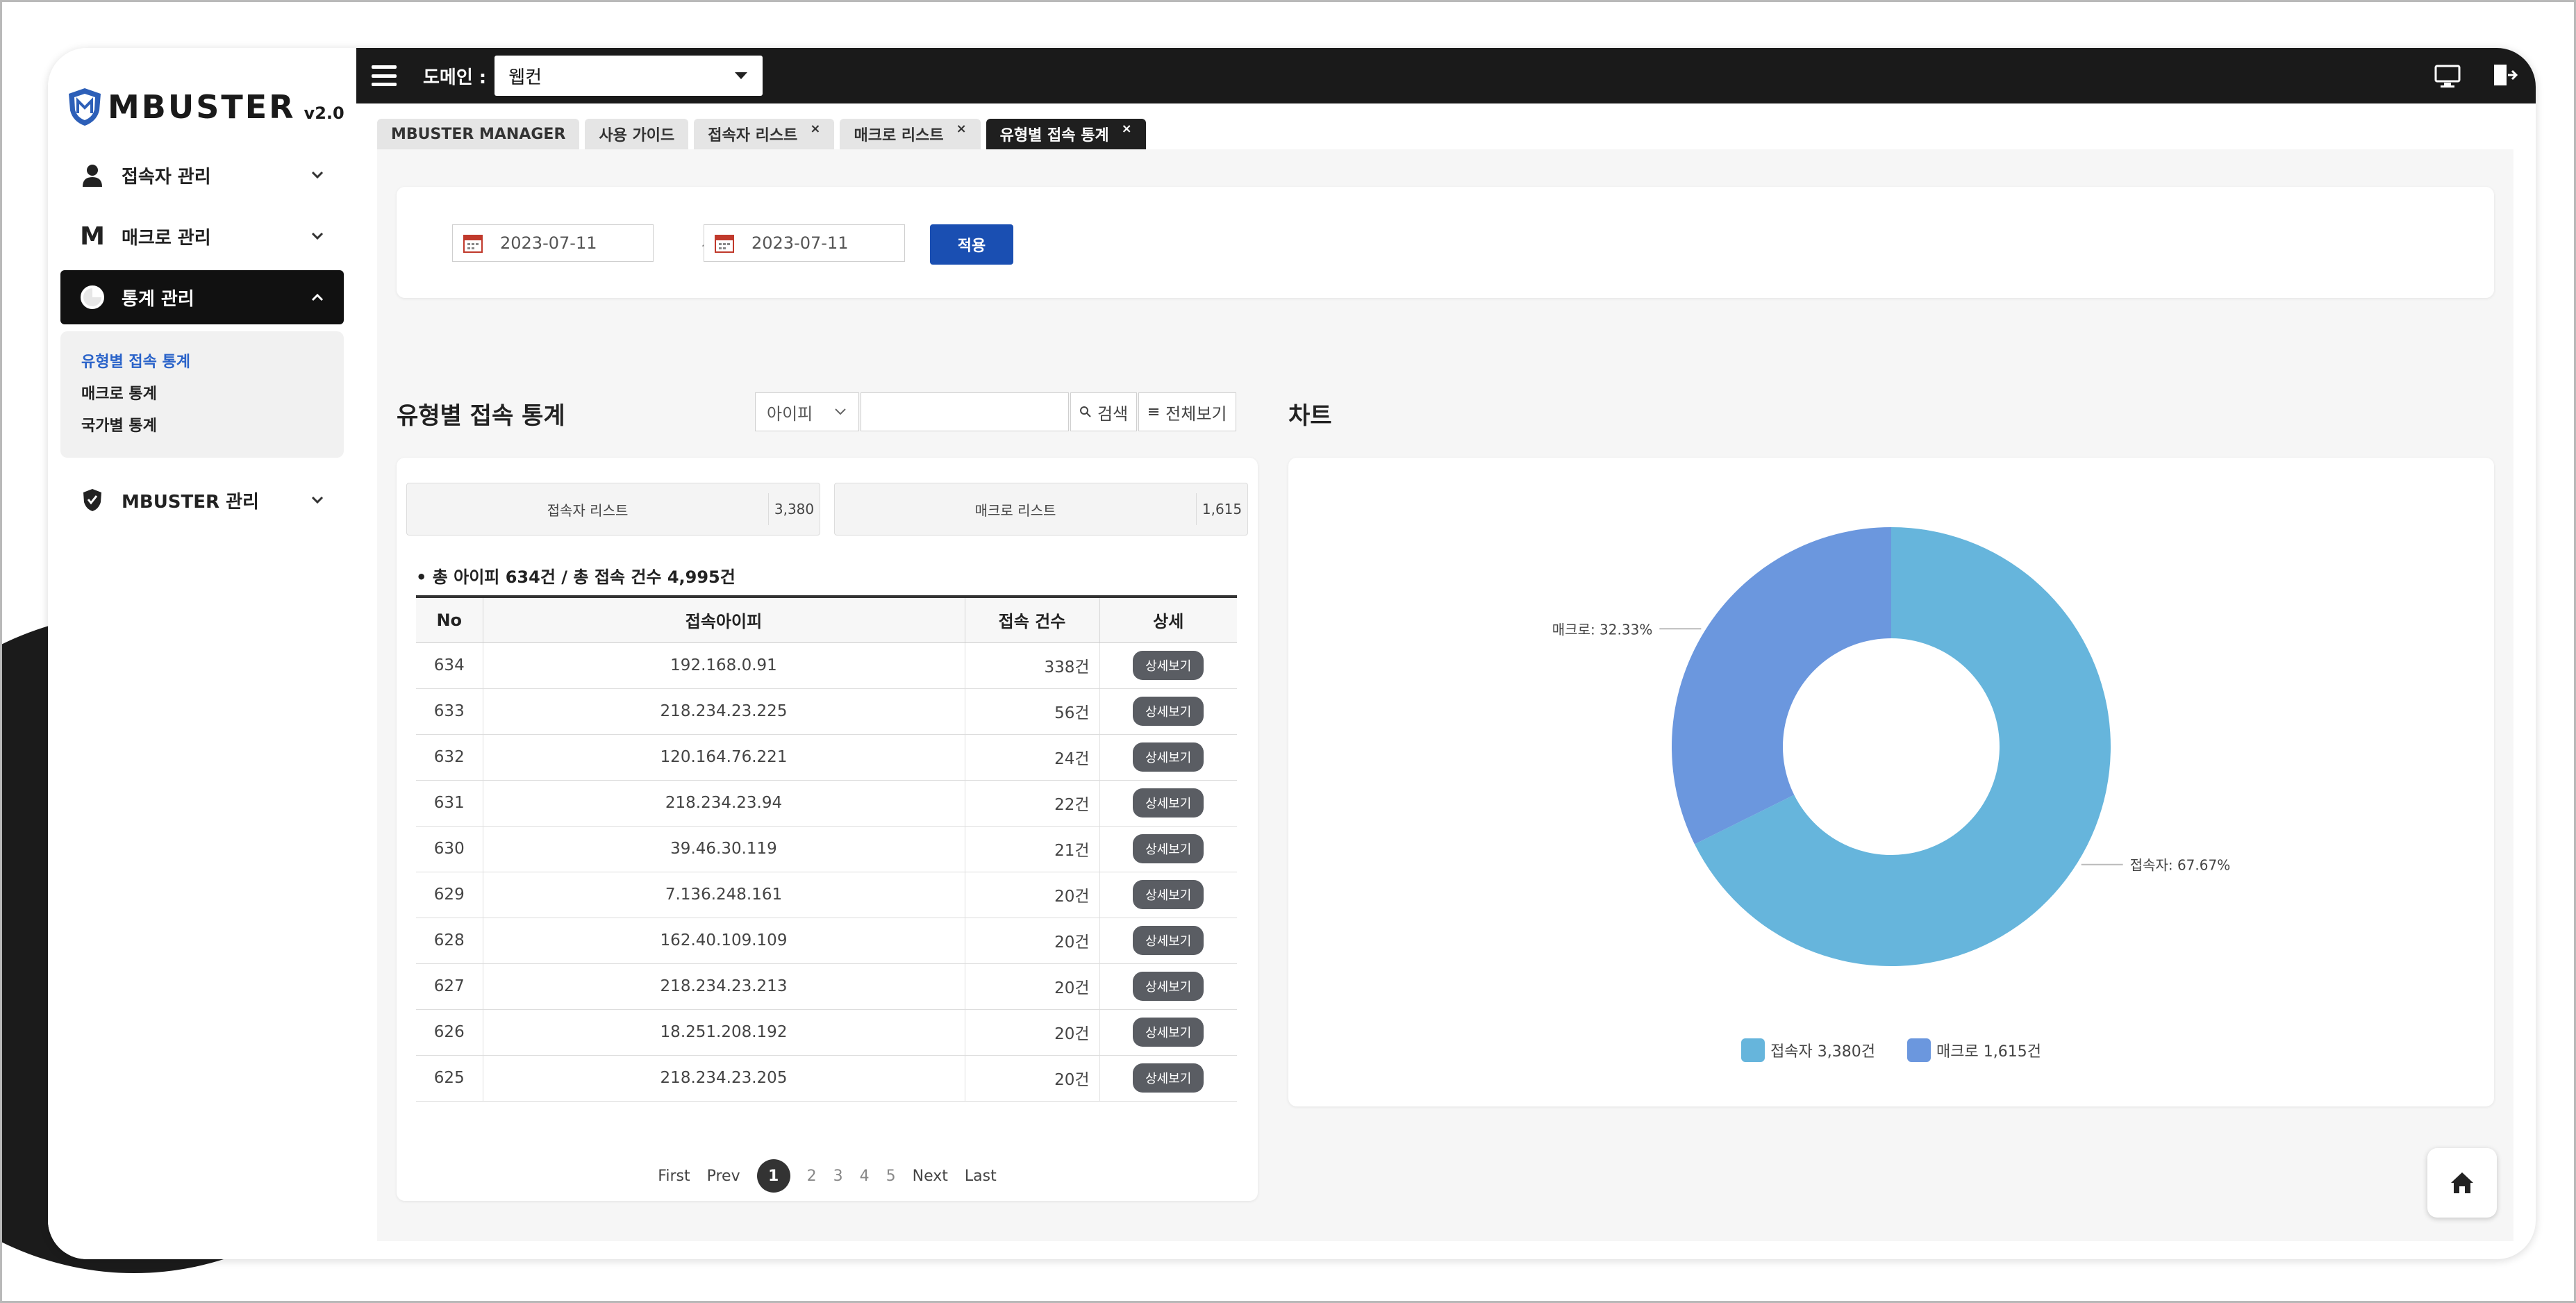  I want to click on top-bar: 도메인 : 웹컨, so click(1446, 75).